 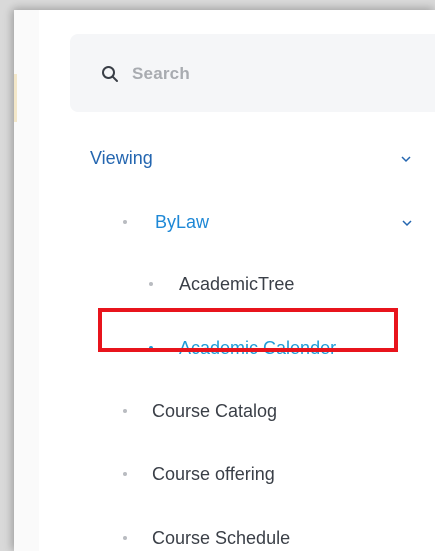 I want to click on left-edge-accent, so click(x=15, y=98).